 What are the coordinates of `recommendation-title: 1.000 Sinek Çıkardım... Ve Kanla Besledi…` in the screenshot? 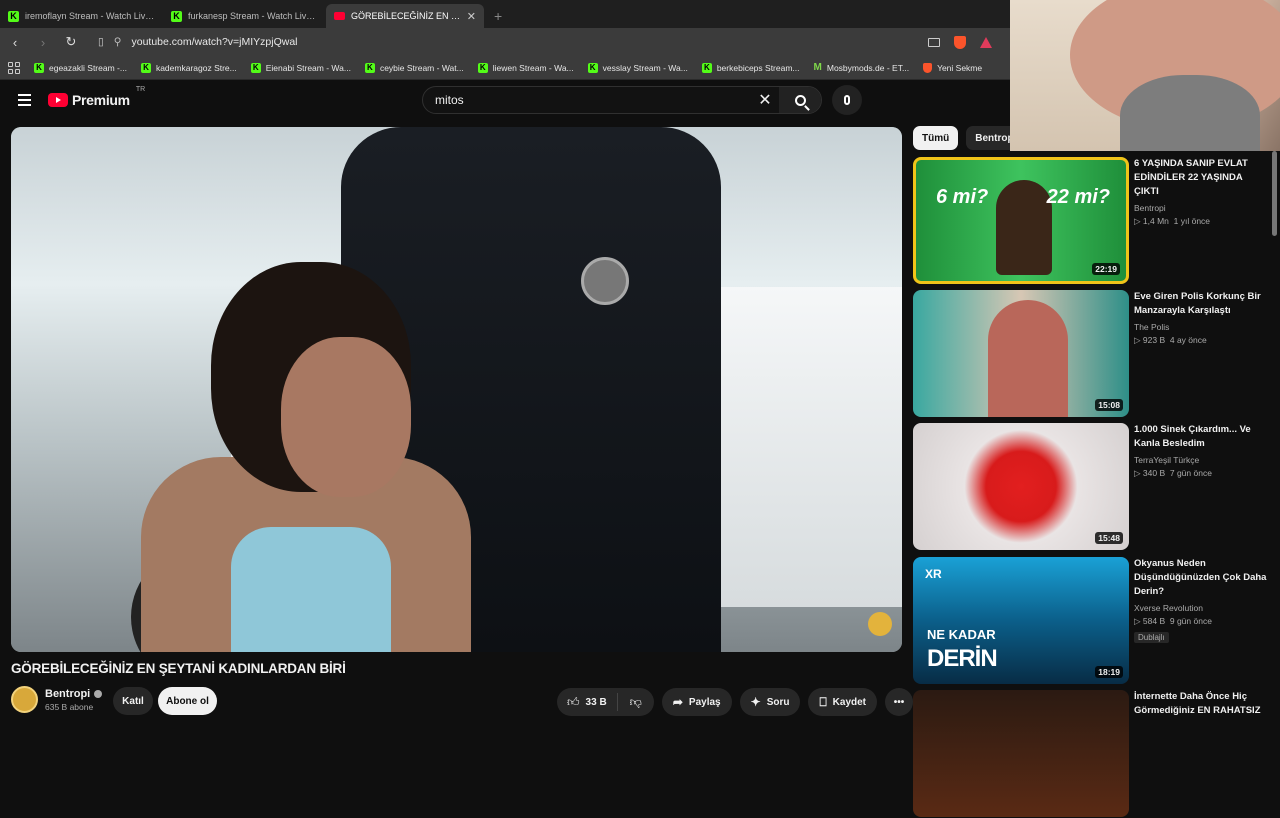 It's located at (1201, 437).